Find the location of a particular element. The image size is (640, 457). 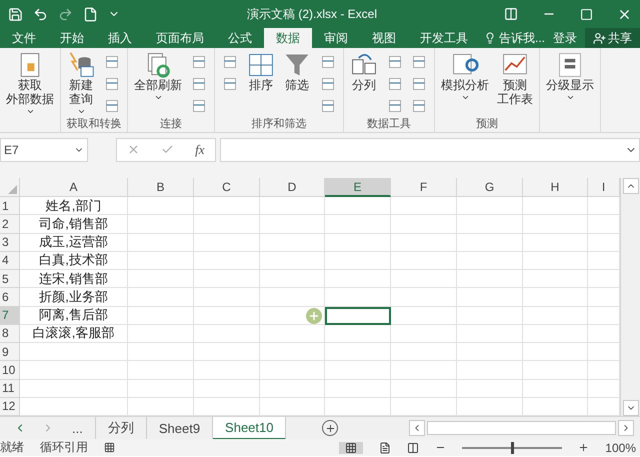

ribbon-tab: 页面布局 is located at coordinates (180, 38).